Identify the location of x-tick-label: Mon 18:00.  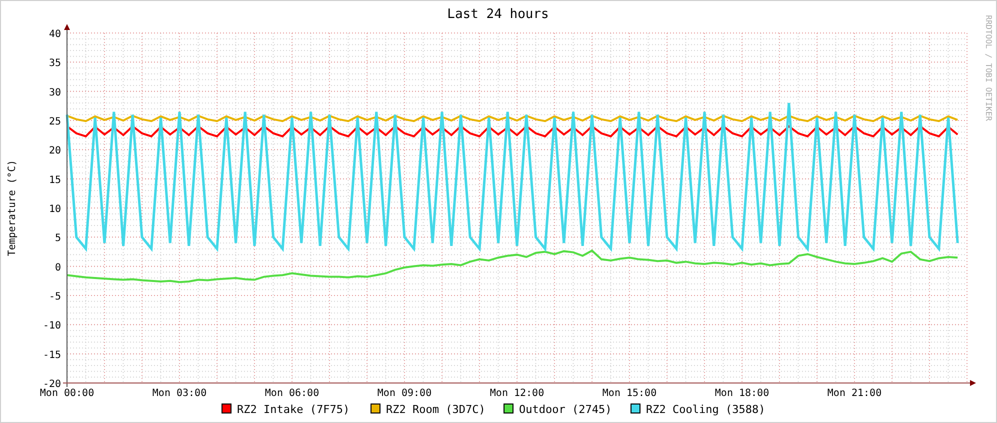
(742, 393).